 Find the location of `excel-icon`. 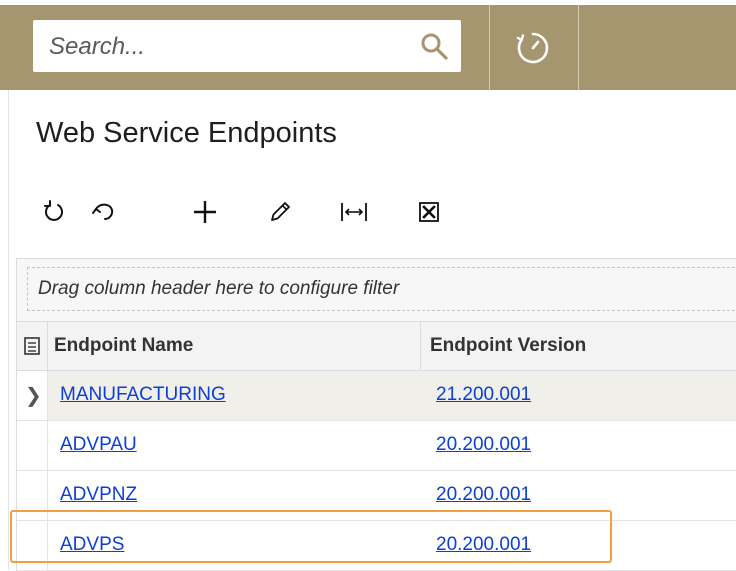

excel-icon is located at coordinates (429, 212).